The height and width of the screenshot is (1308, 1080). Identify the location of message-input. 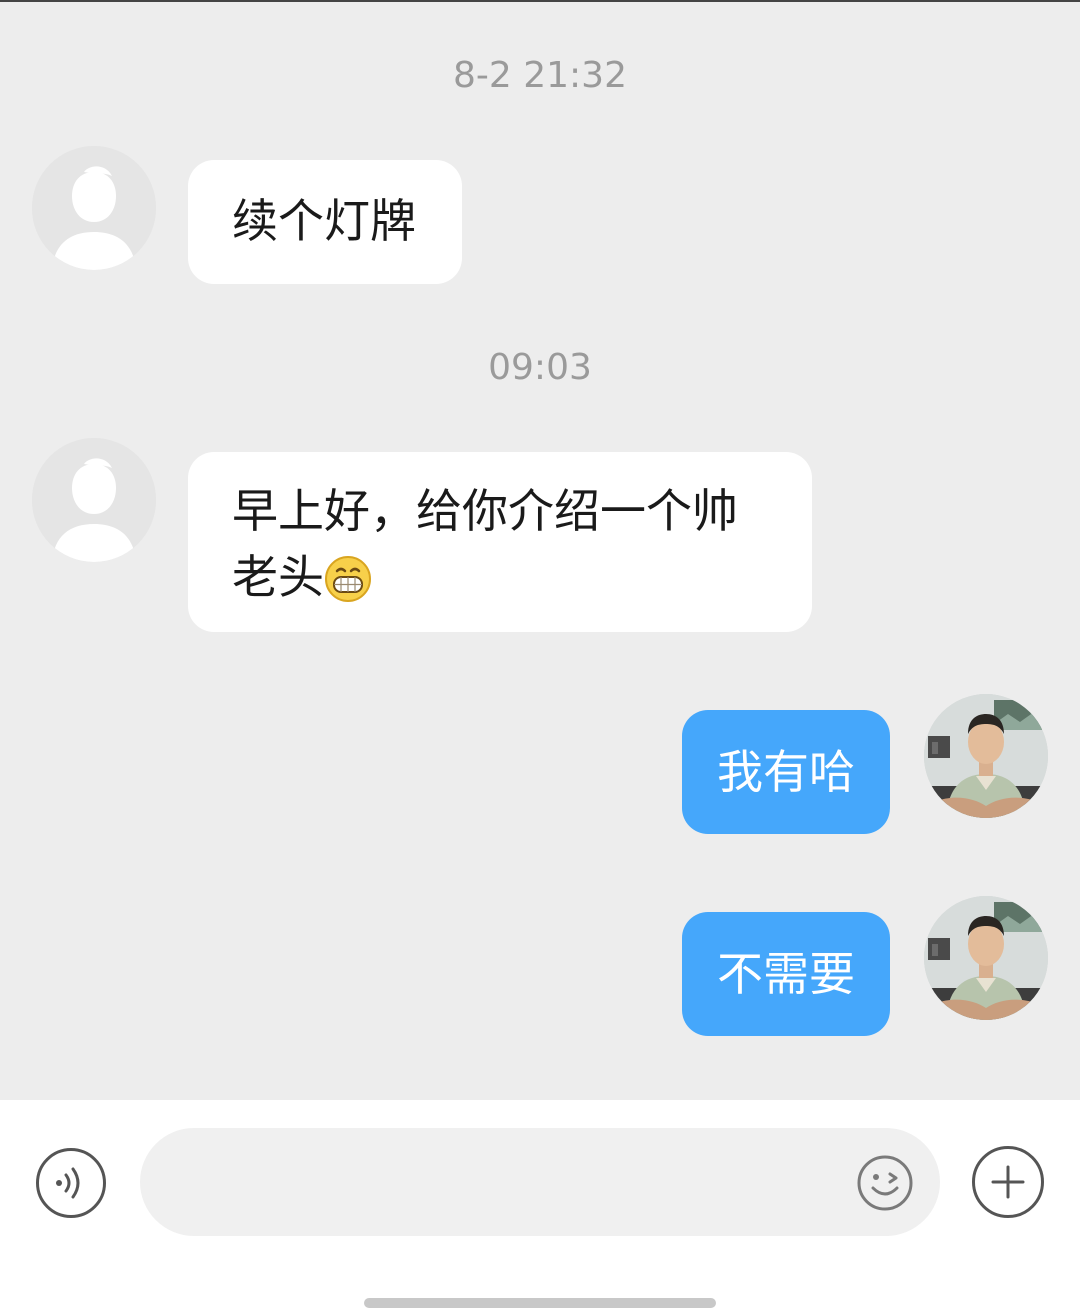
(540, 1182).